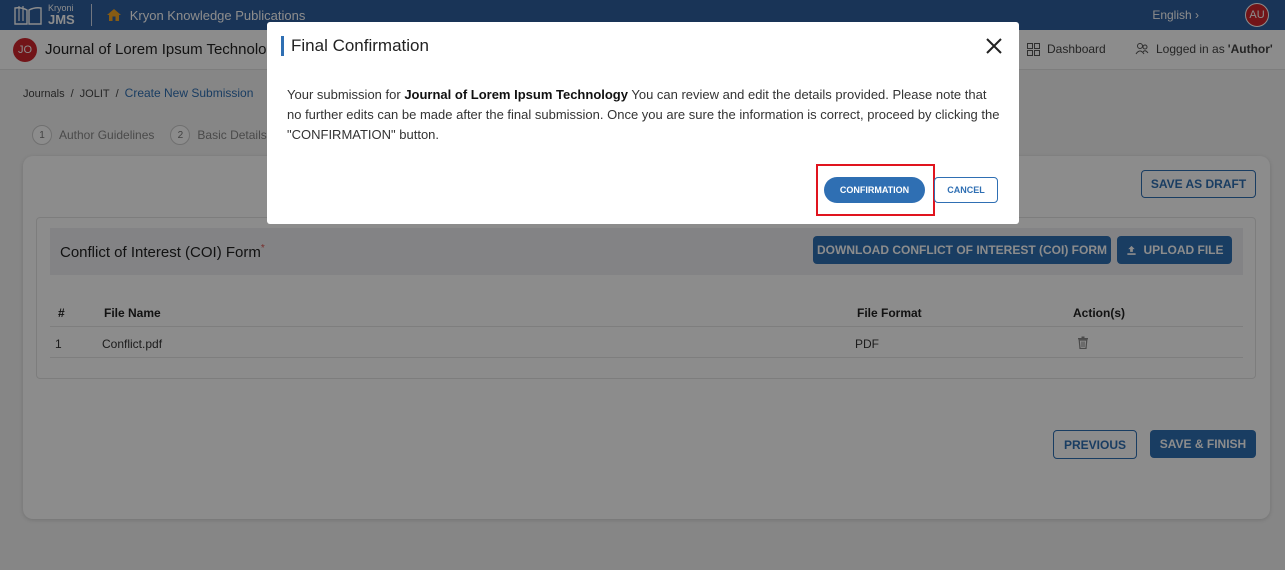 The width and height of the screenshot is (1285, 570). I want to click on modal-journal-name: Journal of Lorem Ipsum Technology, so click(516, 94).